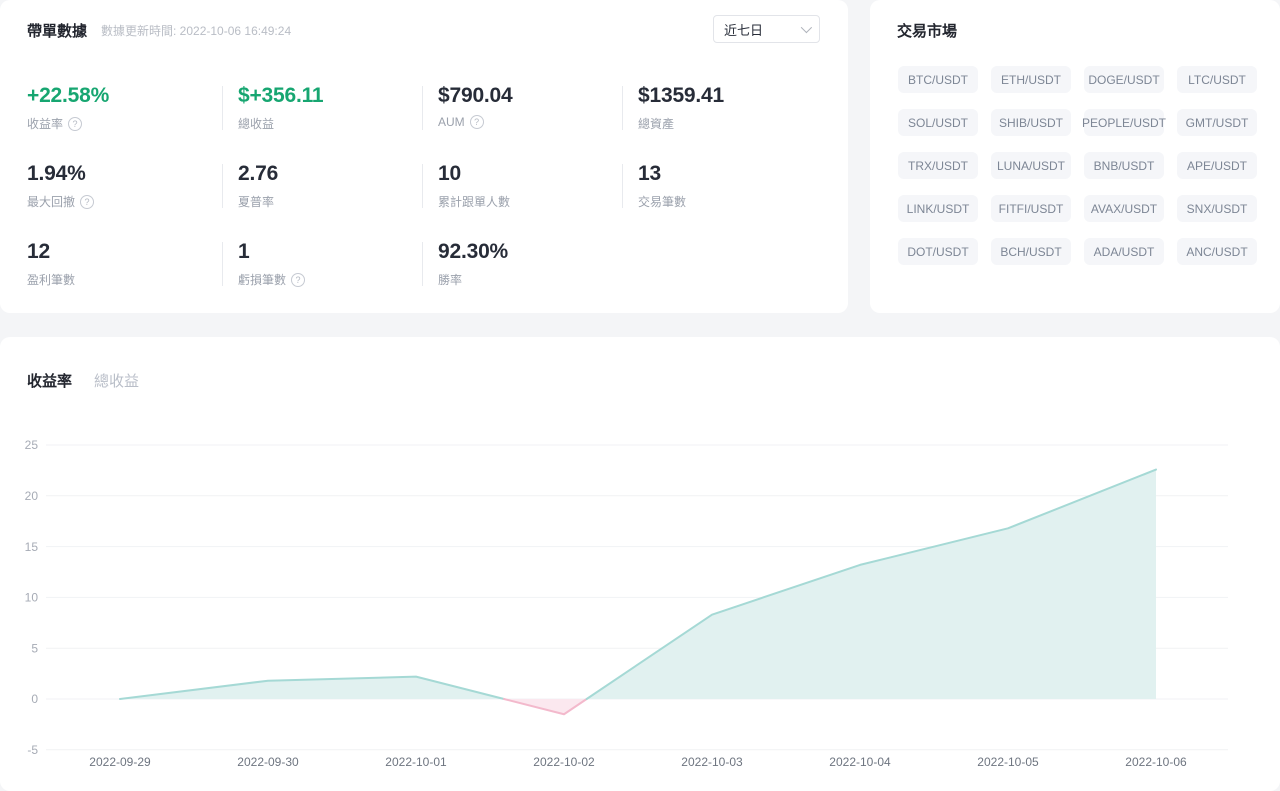 The width and height of the screenshot is (1280, 791). What do you see at coordinates (32, 598) in the screenshot?
I see `svg-text: 10` at bounding box center [32, 598].